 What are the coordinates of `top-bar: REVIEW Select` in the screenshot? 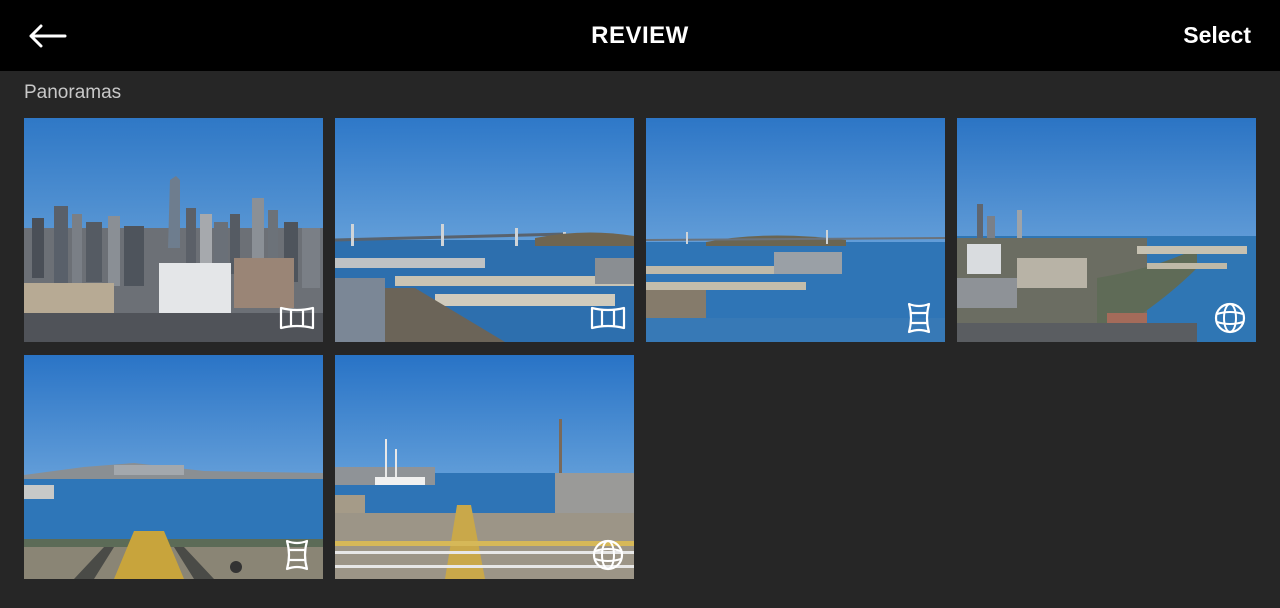 It's located at (640, 35).